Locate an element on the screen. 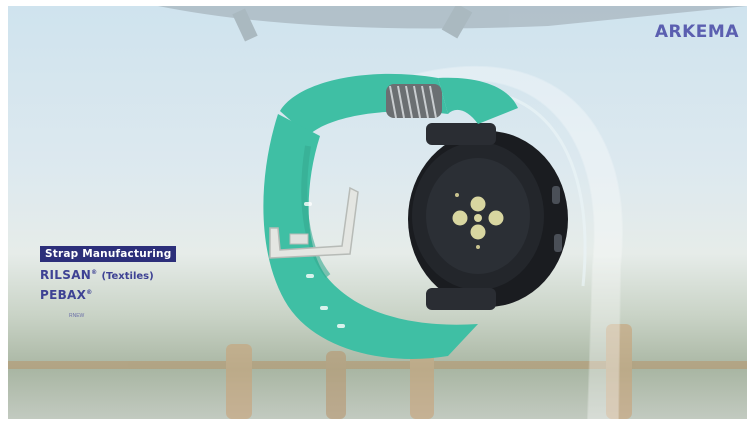 The image size is (753, 425). strap-manufacturing-tag: Strap Manufacturing is located at coordinates (108, 254).